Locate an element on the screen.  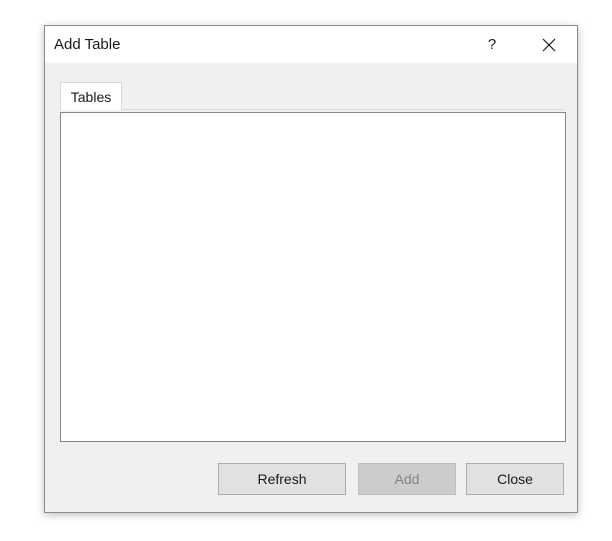
title-close-button is located at coordinates (549, 44).